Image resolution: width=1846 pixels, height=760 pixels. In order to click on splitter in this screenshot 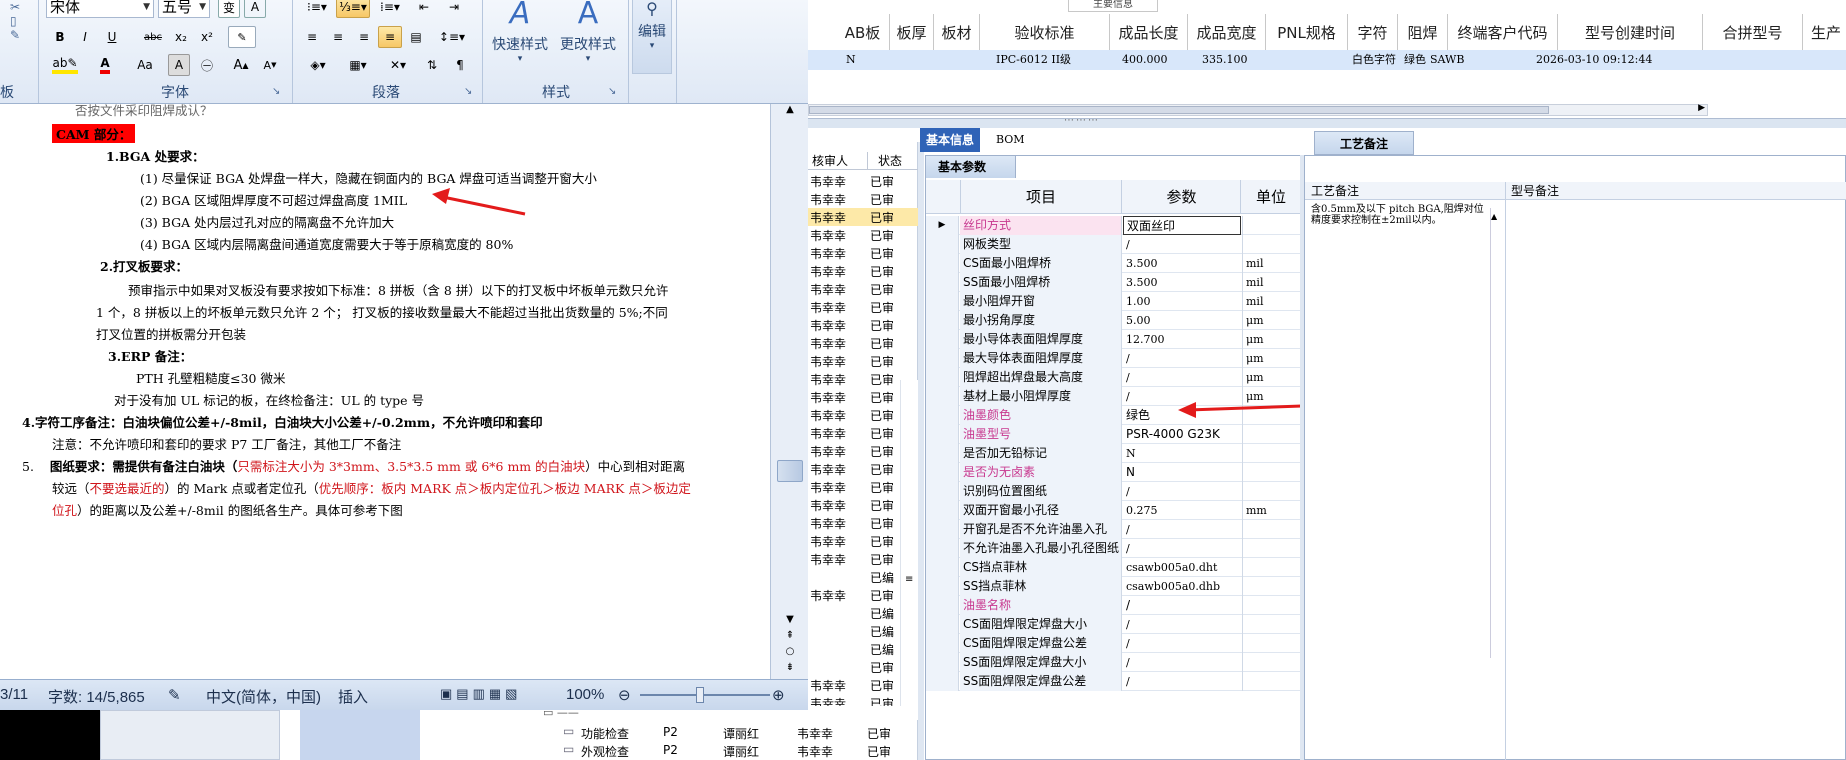, I will do `click(921, 451)`.